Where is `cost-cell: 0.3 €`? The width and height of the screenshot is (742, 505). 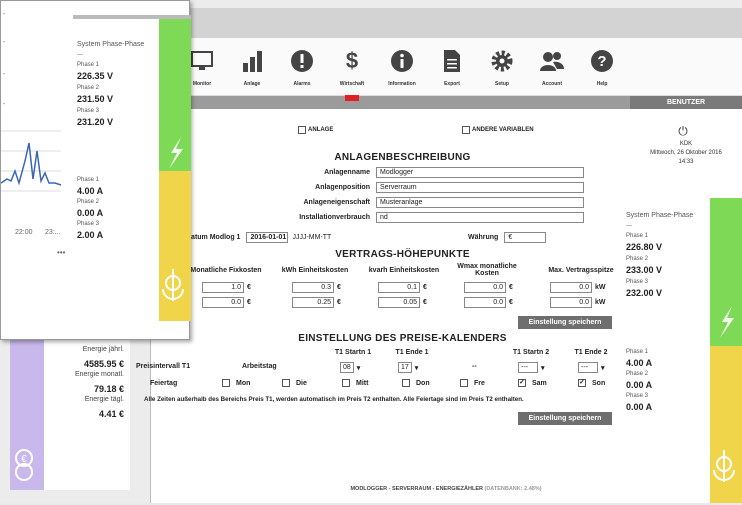
cost-cell: 0.3 € is located at coordinates (316, 287).